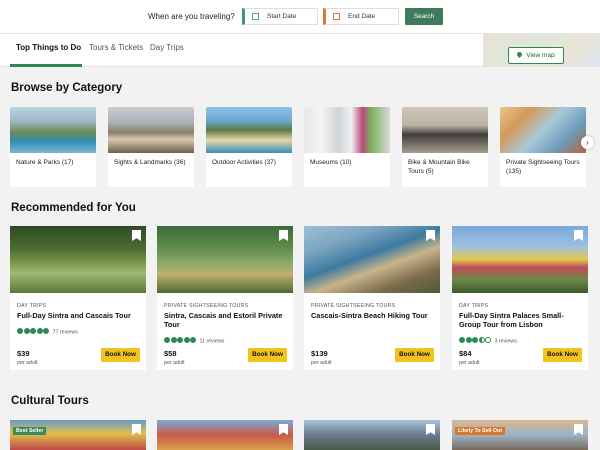  Describe the element at coordinates (540, 55) in the screenshot. I see `view-map-label: View map` at that location.